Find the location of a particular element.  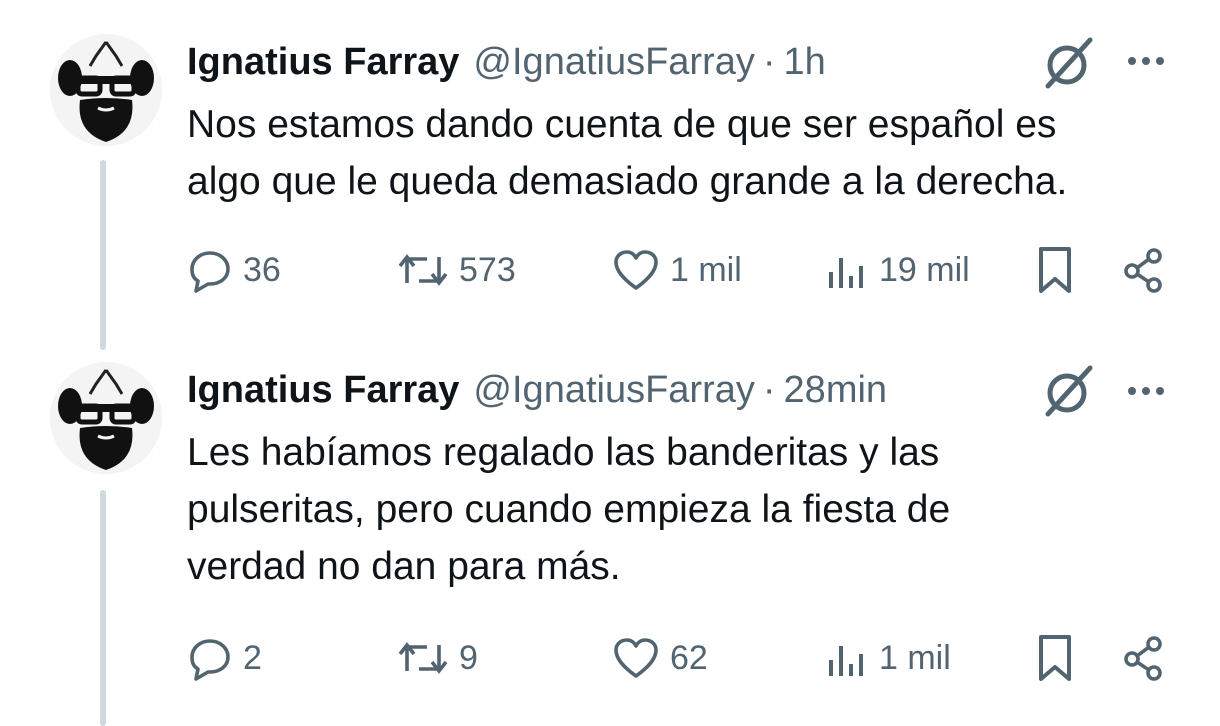

views-button: 1 mil is located at coordinates (888, 658).